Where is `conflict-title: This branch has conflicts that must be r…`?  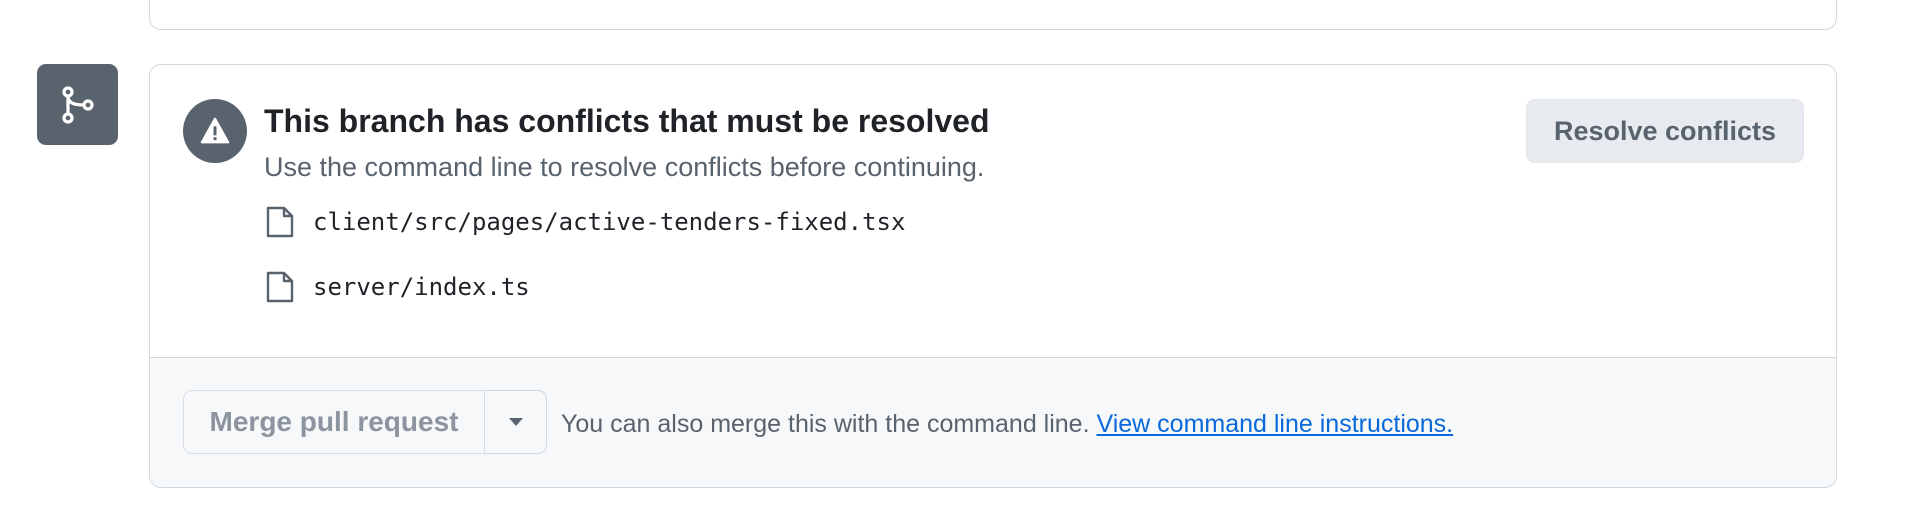 conflict-title: This branch has conflicts that must be r… is located at coordinates (627, 121).